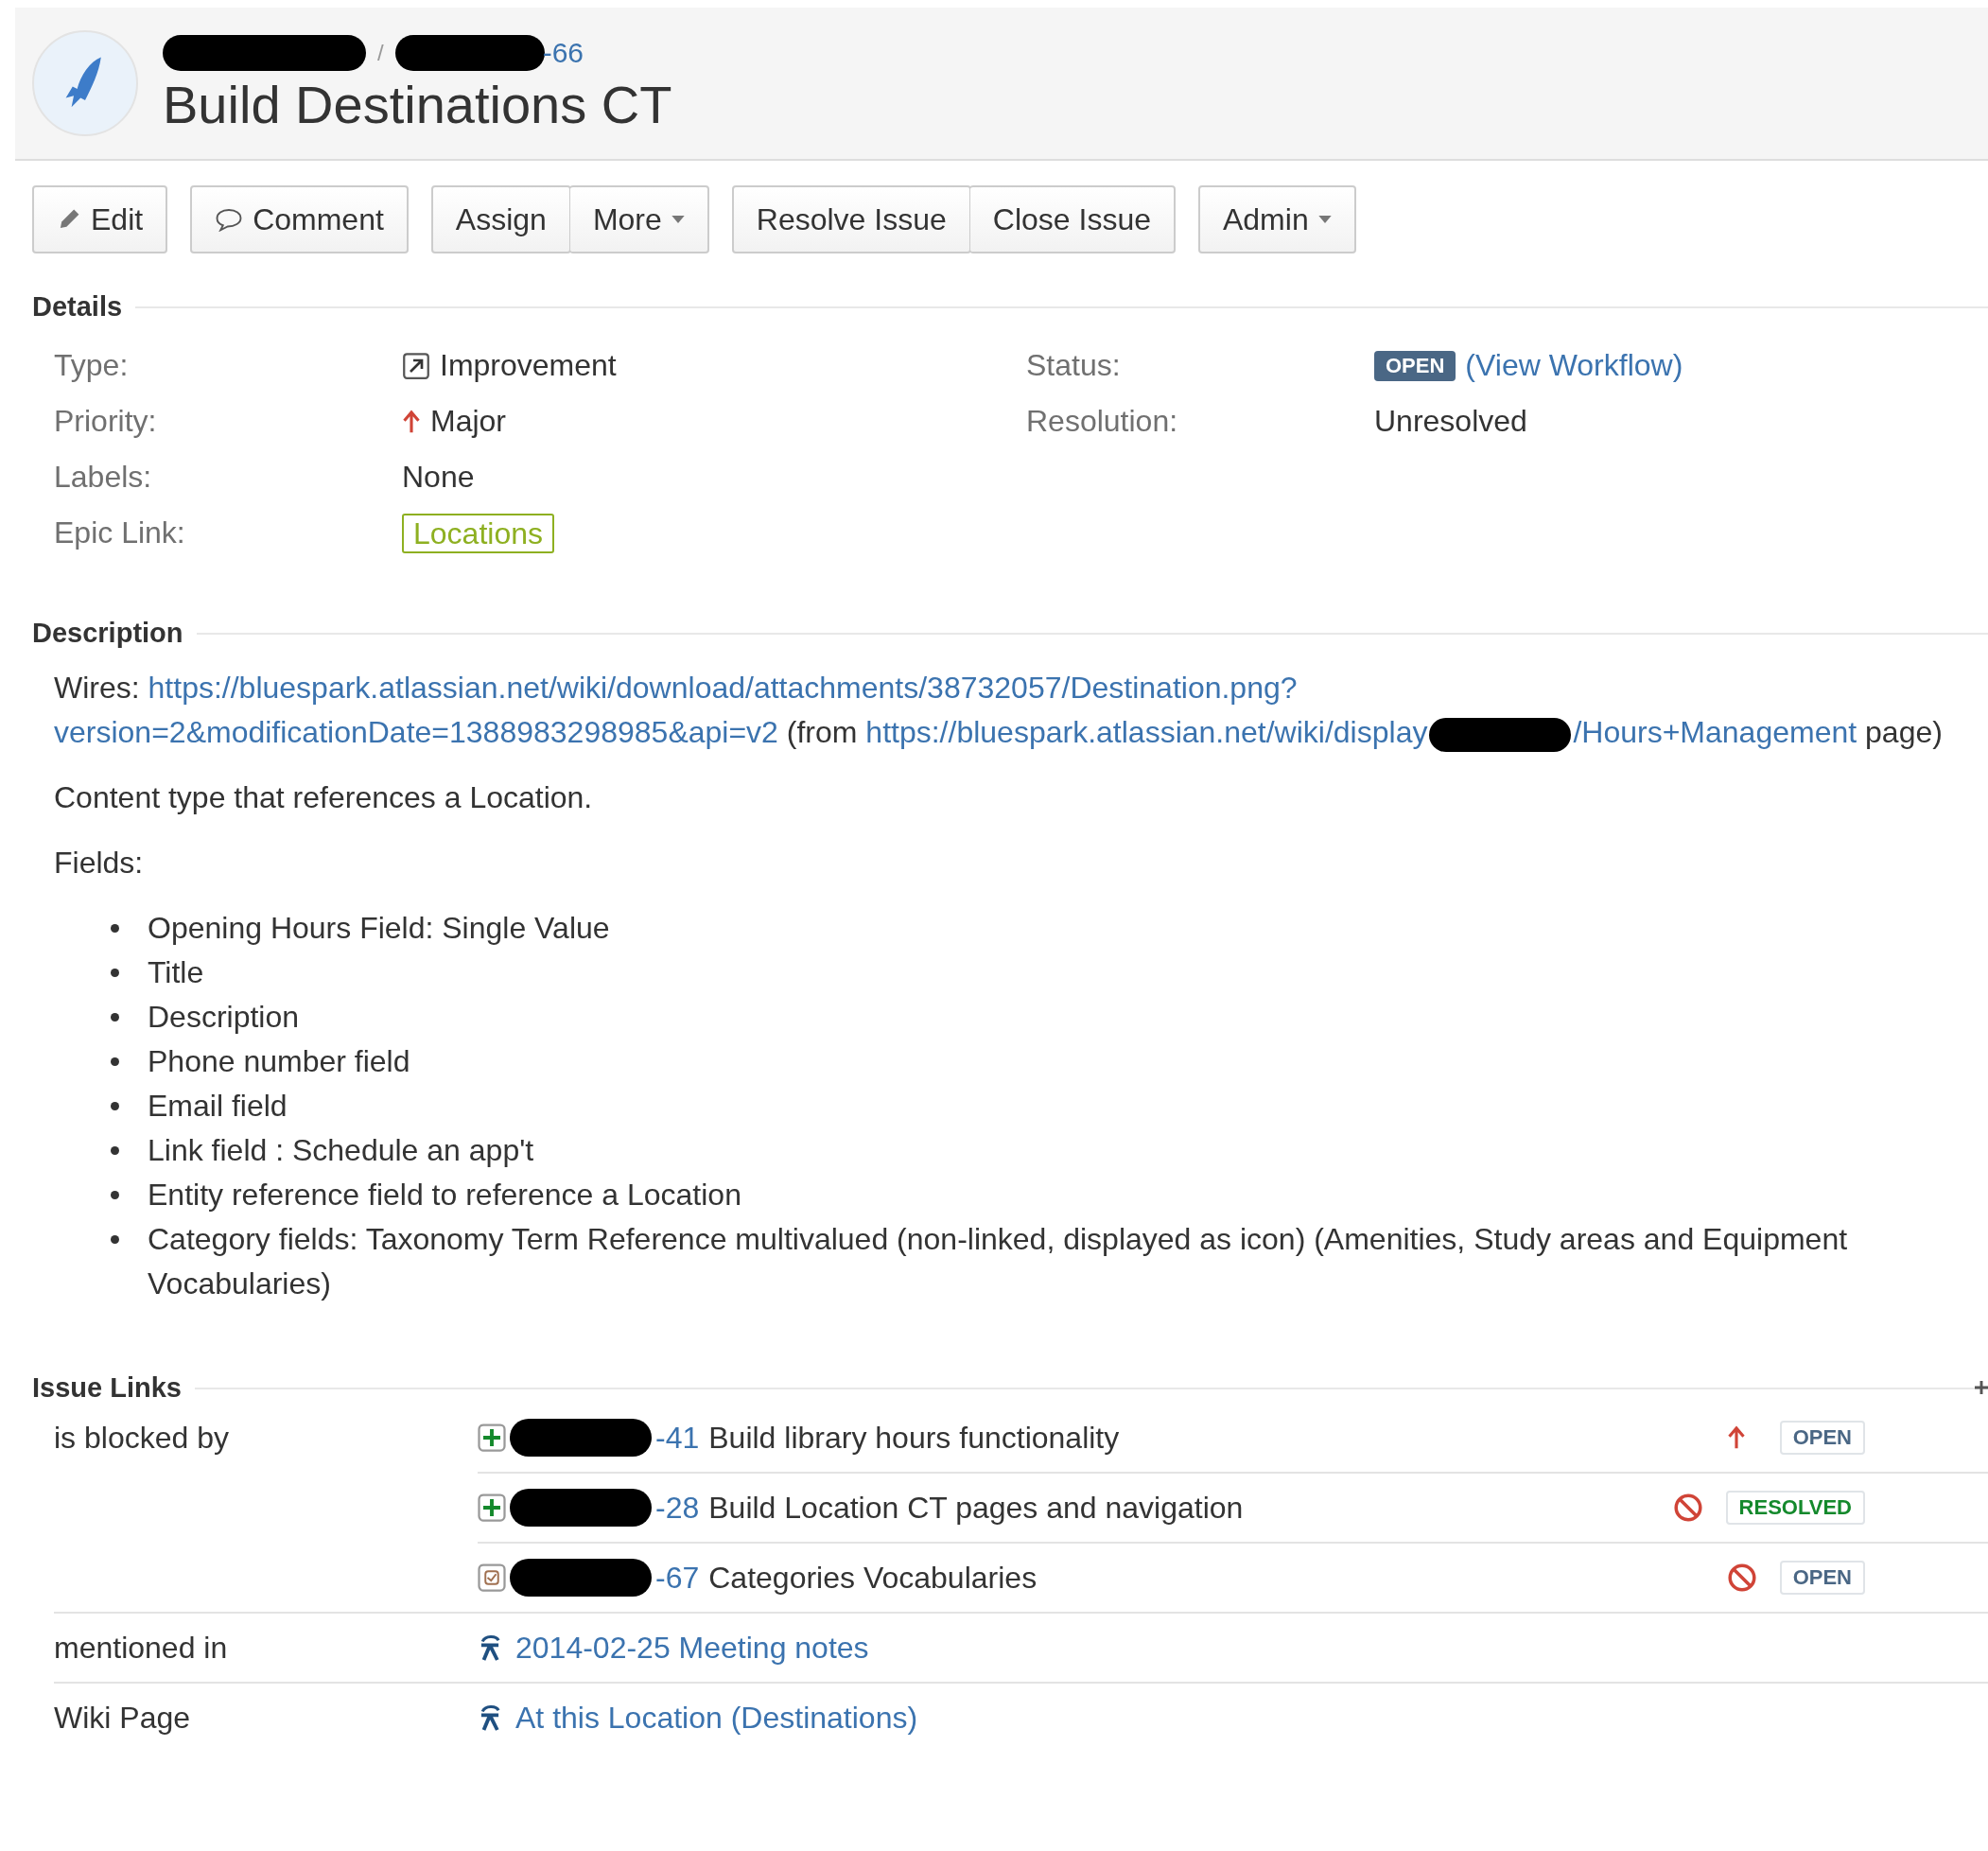 The image size is (1988, 1851). I want to click on list-item-text: Phone number field, so click(279, 1061).